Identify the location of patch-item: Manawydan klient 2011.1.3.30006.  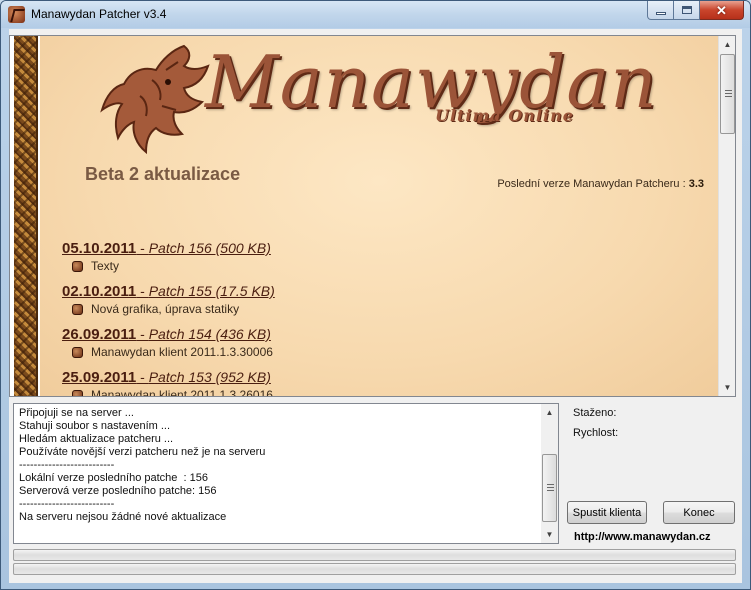
(172, 352).